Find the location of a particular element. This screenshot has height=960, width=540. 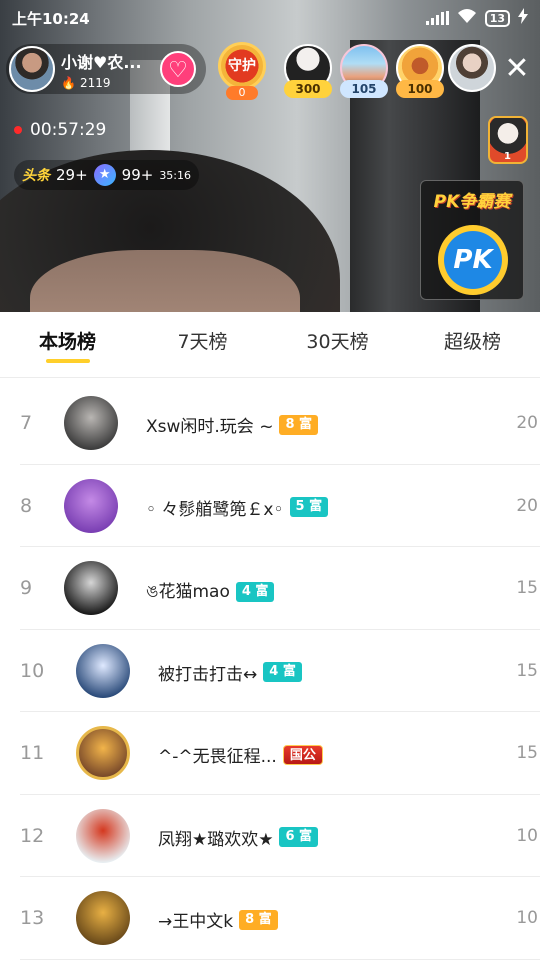

level-badge: 6 富 is located at coordinates (299, 837).